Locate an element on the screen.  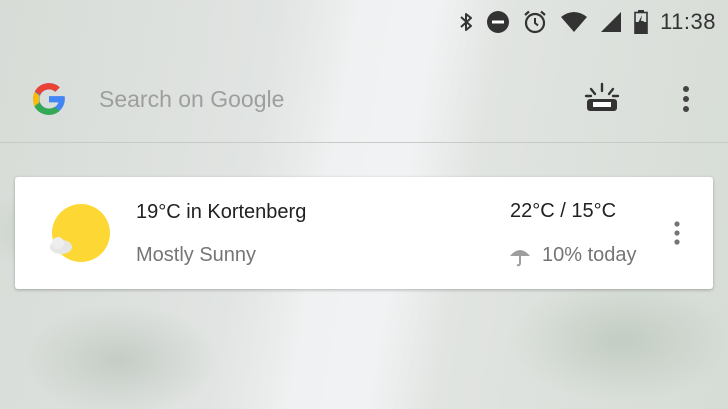
precipitation-chance: 10% today is located at coordinates (589, 255).